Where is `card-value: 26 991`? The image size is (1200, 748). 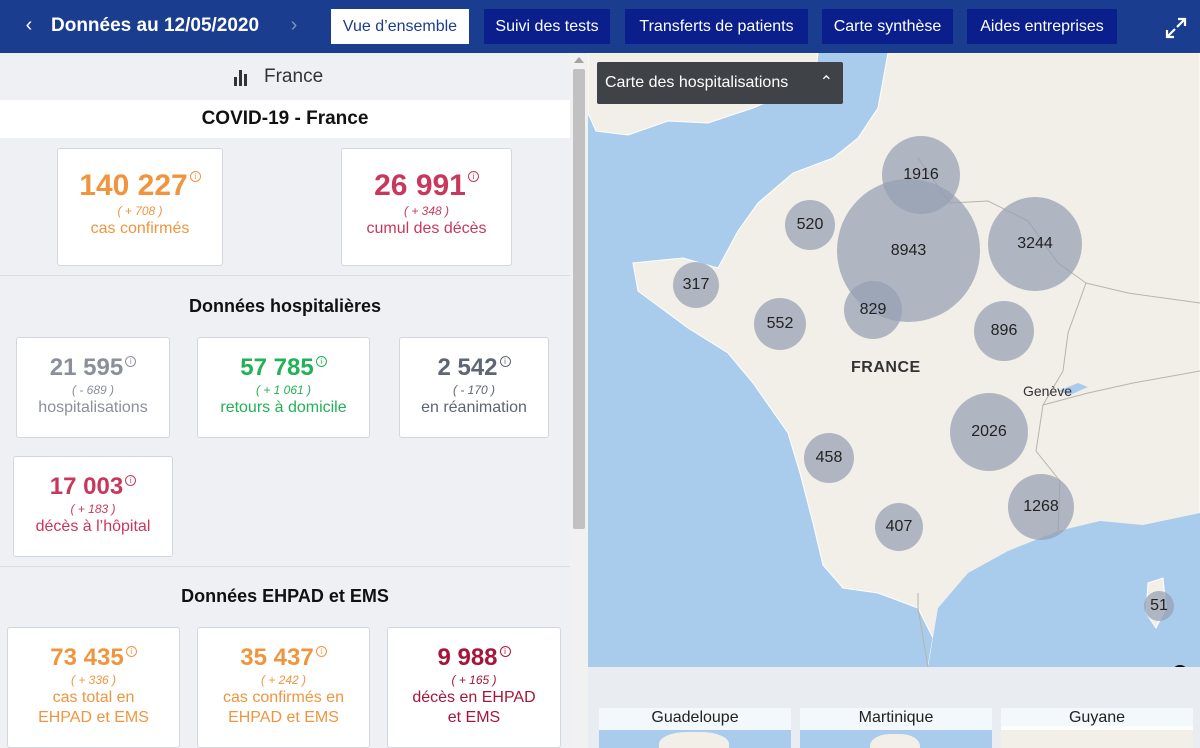 card-value: 26 991 is located at coordinates (420, 185).